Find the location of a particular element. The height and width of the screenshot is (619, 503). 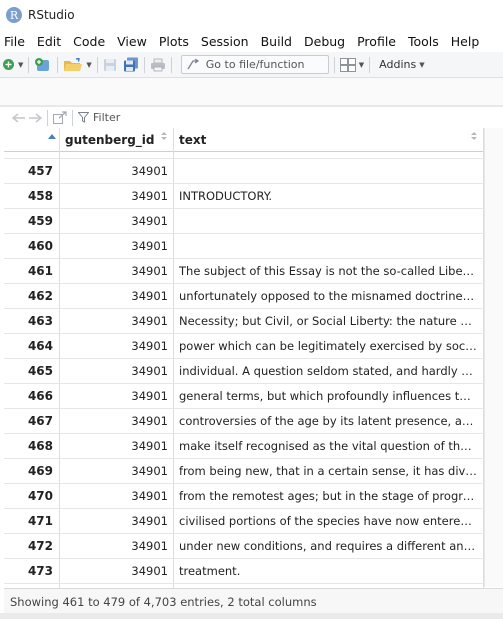

row-index-cell: 462 is located at coordinates (32, 296).